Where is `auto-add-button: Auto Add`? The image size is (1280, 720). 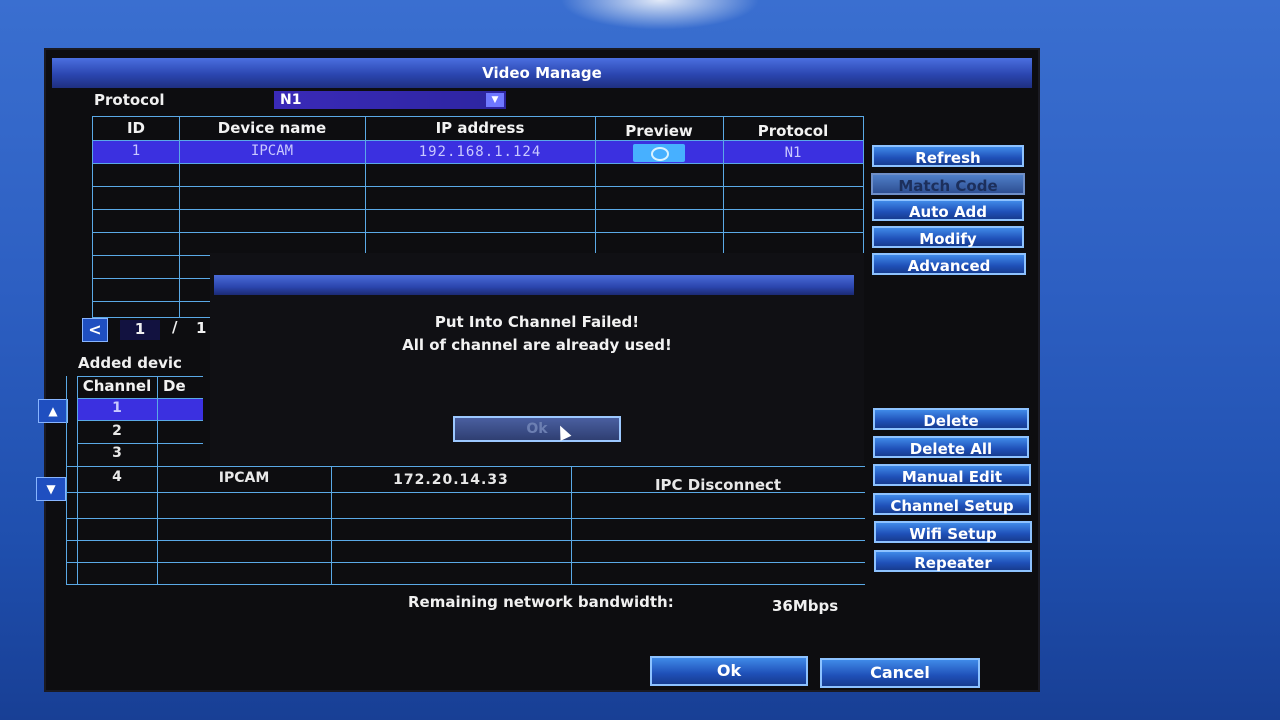
auto-add-button: Auto Add is located at coordinates (948, 210).